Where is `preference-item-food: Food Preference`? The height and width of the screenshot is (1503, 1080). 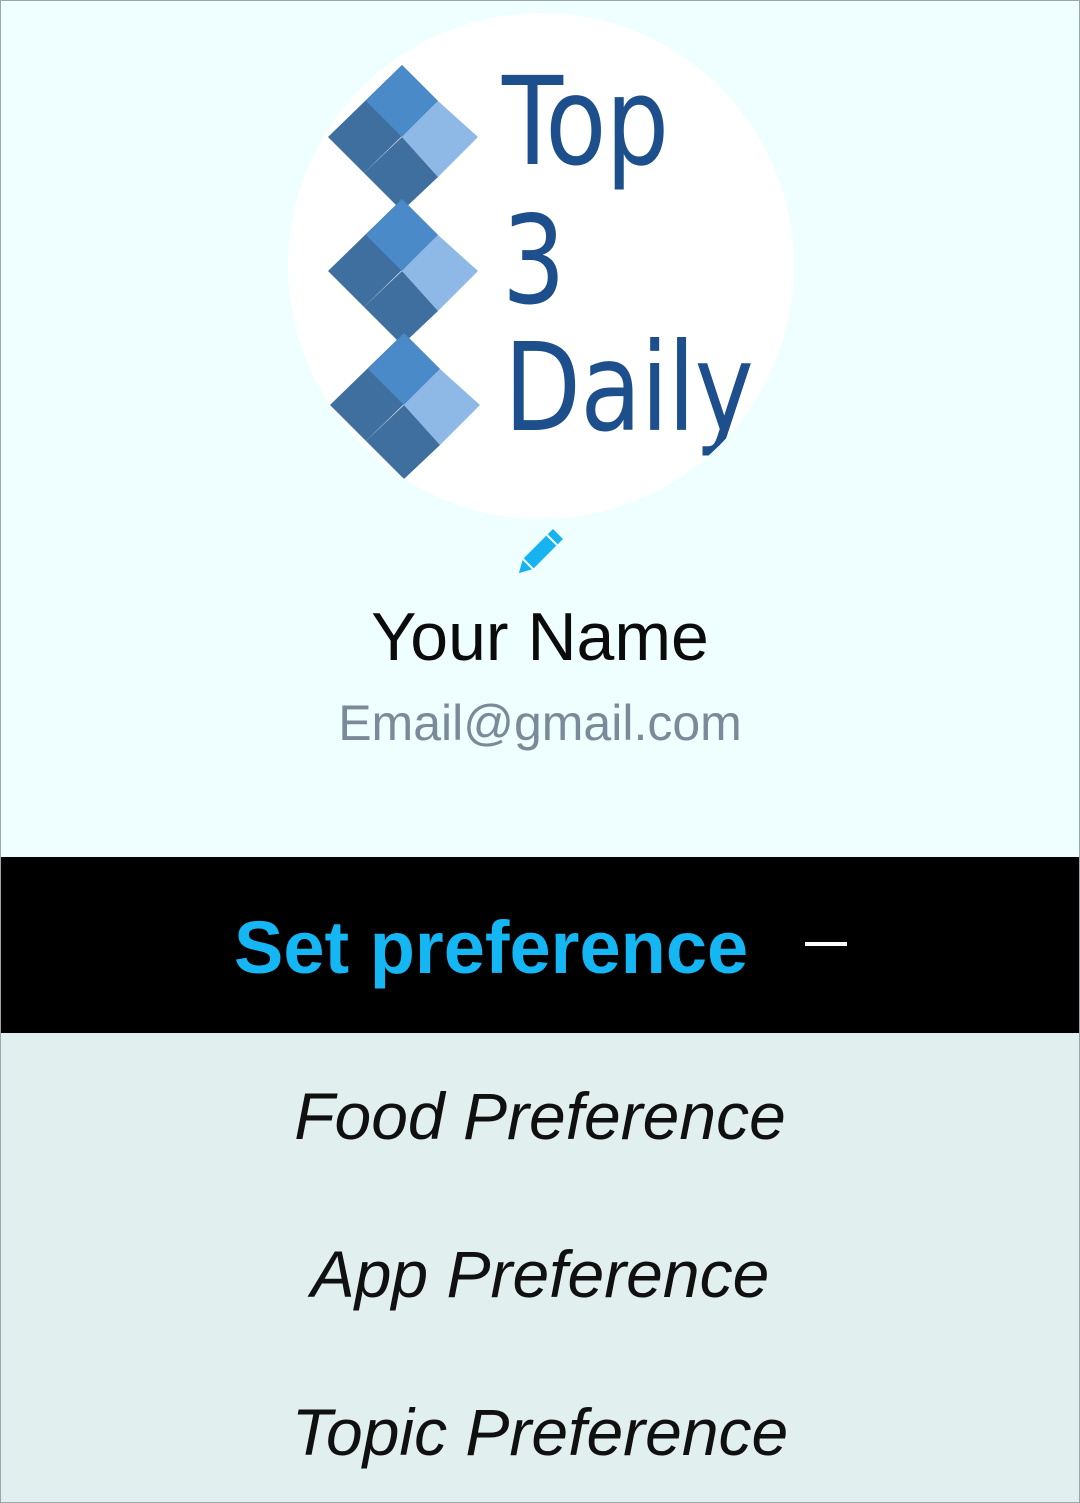
preference-item-food: Food Preference is located at coordinates (540, 1116).